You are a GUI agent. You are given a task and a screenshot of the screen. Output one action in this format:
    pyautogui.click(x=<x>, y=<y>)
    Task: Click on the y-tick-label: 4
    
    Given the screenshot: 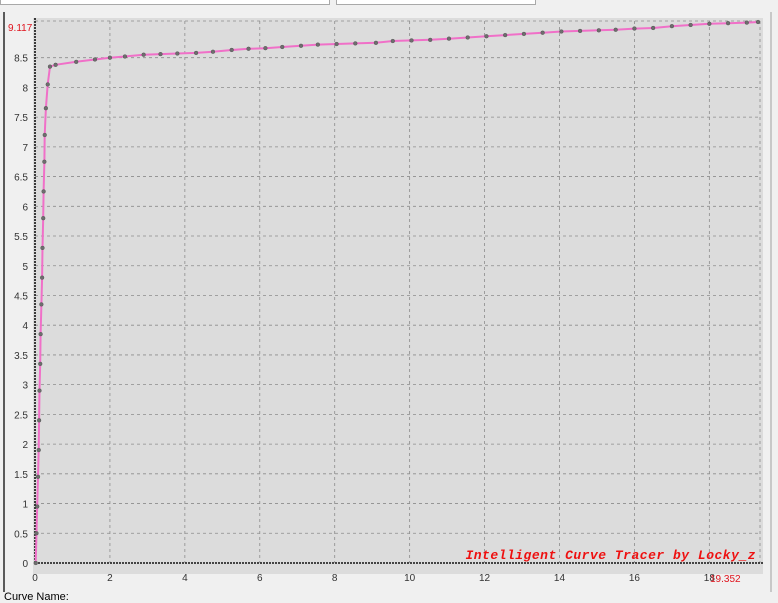 What is the action you would take?
    pyautogui.click(x=25, y=326)
    